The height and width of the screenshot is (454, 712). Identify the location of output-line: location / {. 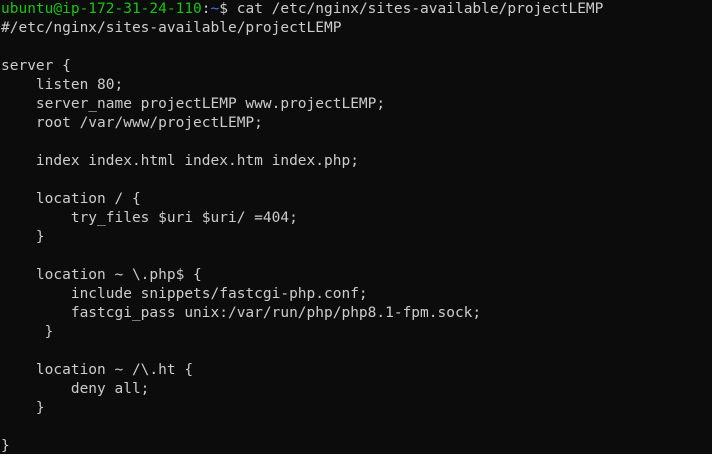
(71, 199).